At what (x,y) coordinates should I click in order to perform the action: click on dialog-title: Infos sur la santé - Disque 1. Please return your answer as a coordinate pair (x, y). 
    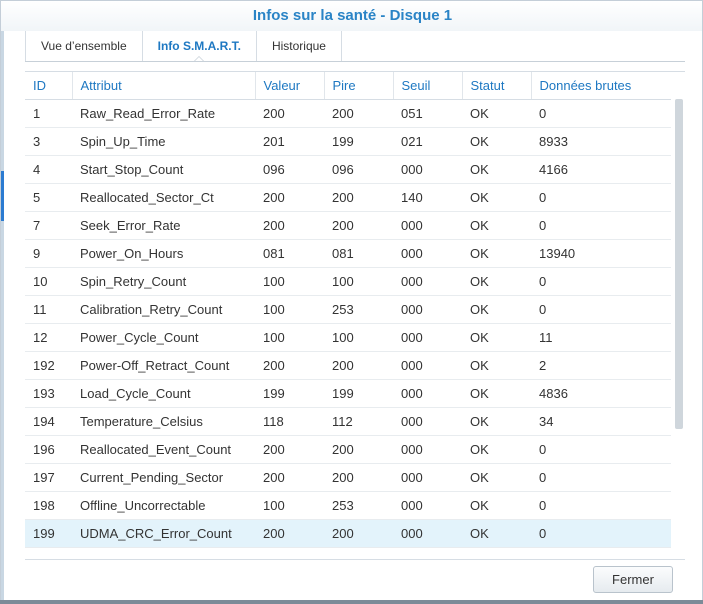
    Looking at the image, I should click on (352, 15).